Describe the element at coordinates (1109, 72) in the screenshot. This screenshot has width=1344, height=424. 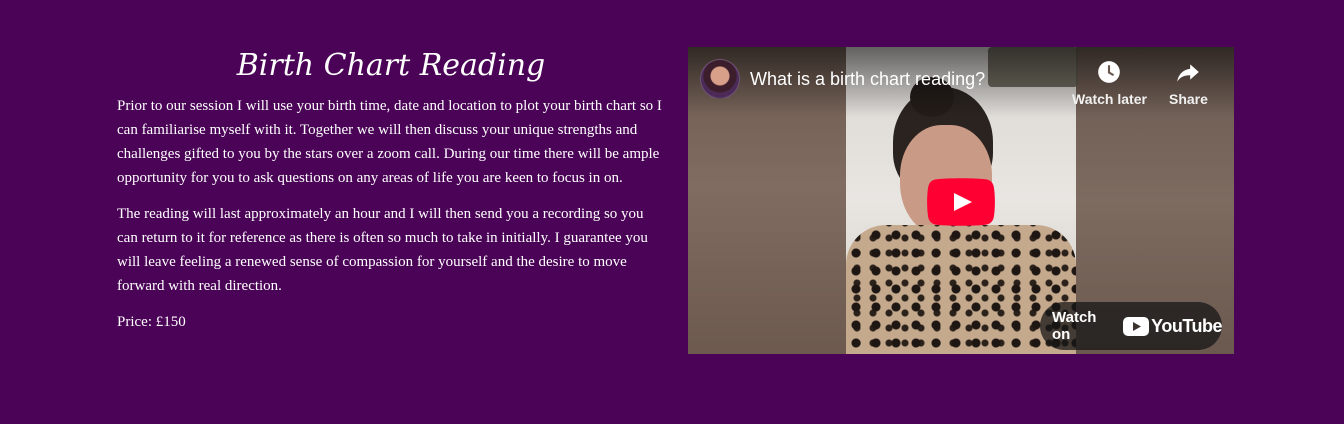
I see `clock-icon` at that location.